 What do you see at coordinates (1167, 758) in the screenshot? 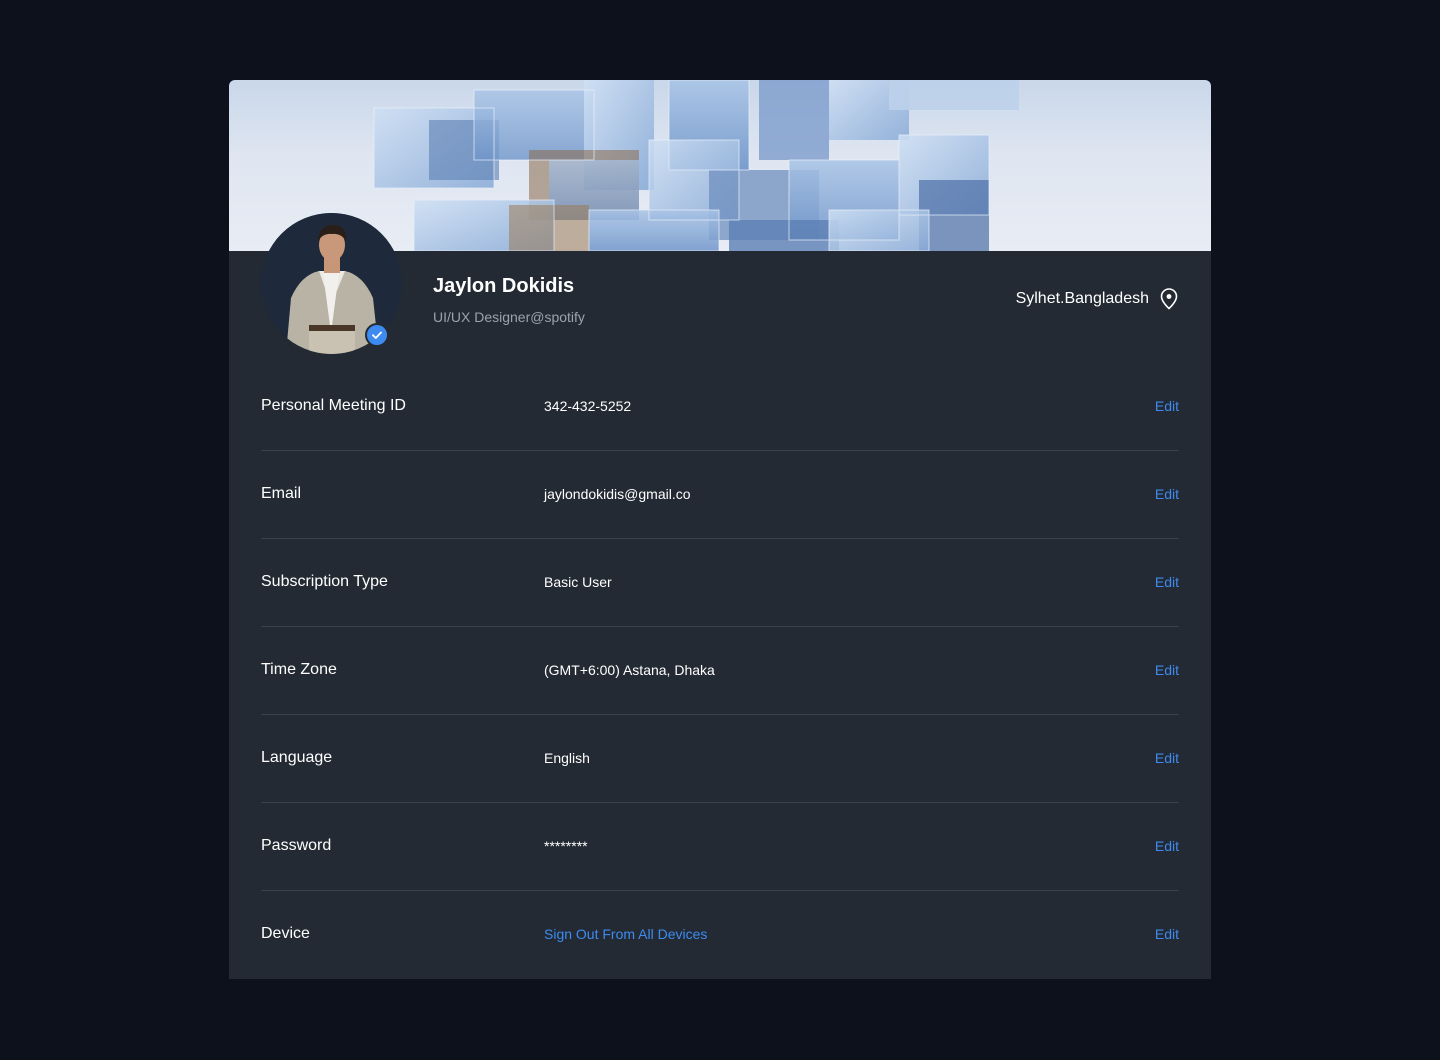
I see `edit-language-button: Edit` at bounding box center [1167, 758].